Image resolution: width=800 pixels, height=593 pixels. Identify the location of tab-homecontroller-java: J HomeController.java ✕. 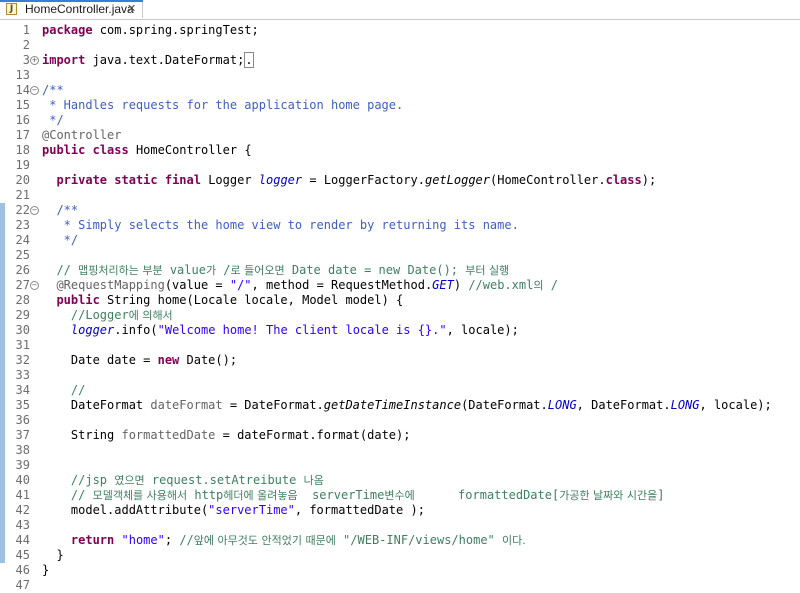
(71, 9).